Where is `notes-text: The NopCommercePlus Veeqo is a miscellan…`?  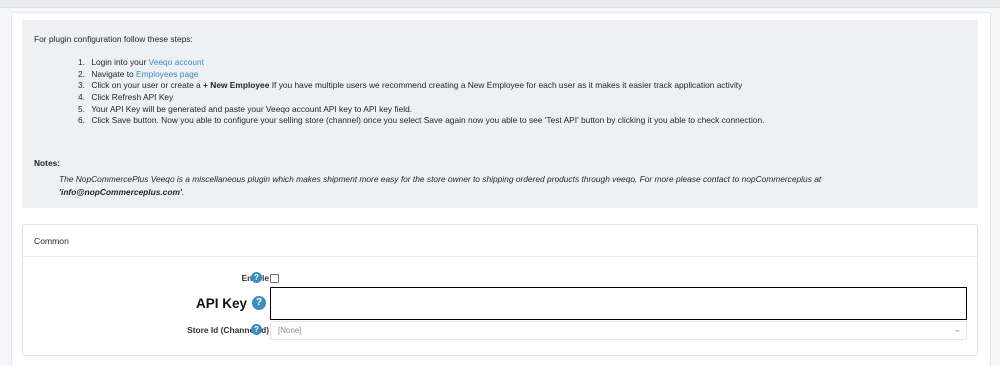 notes-text: The NopCommercePlus Veeqo is a miscellan… is located at coordinates (440, 185).